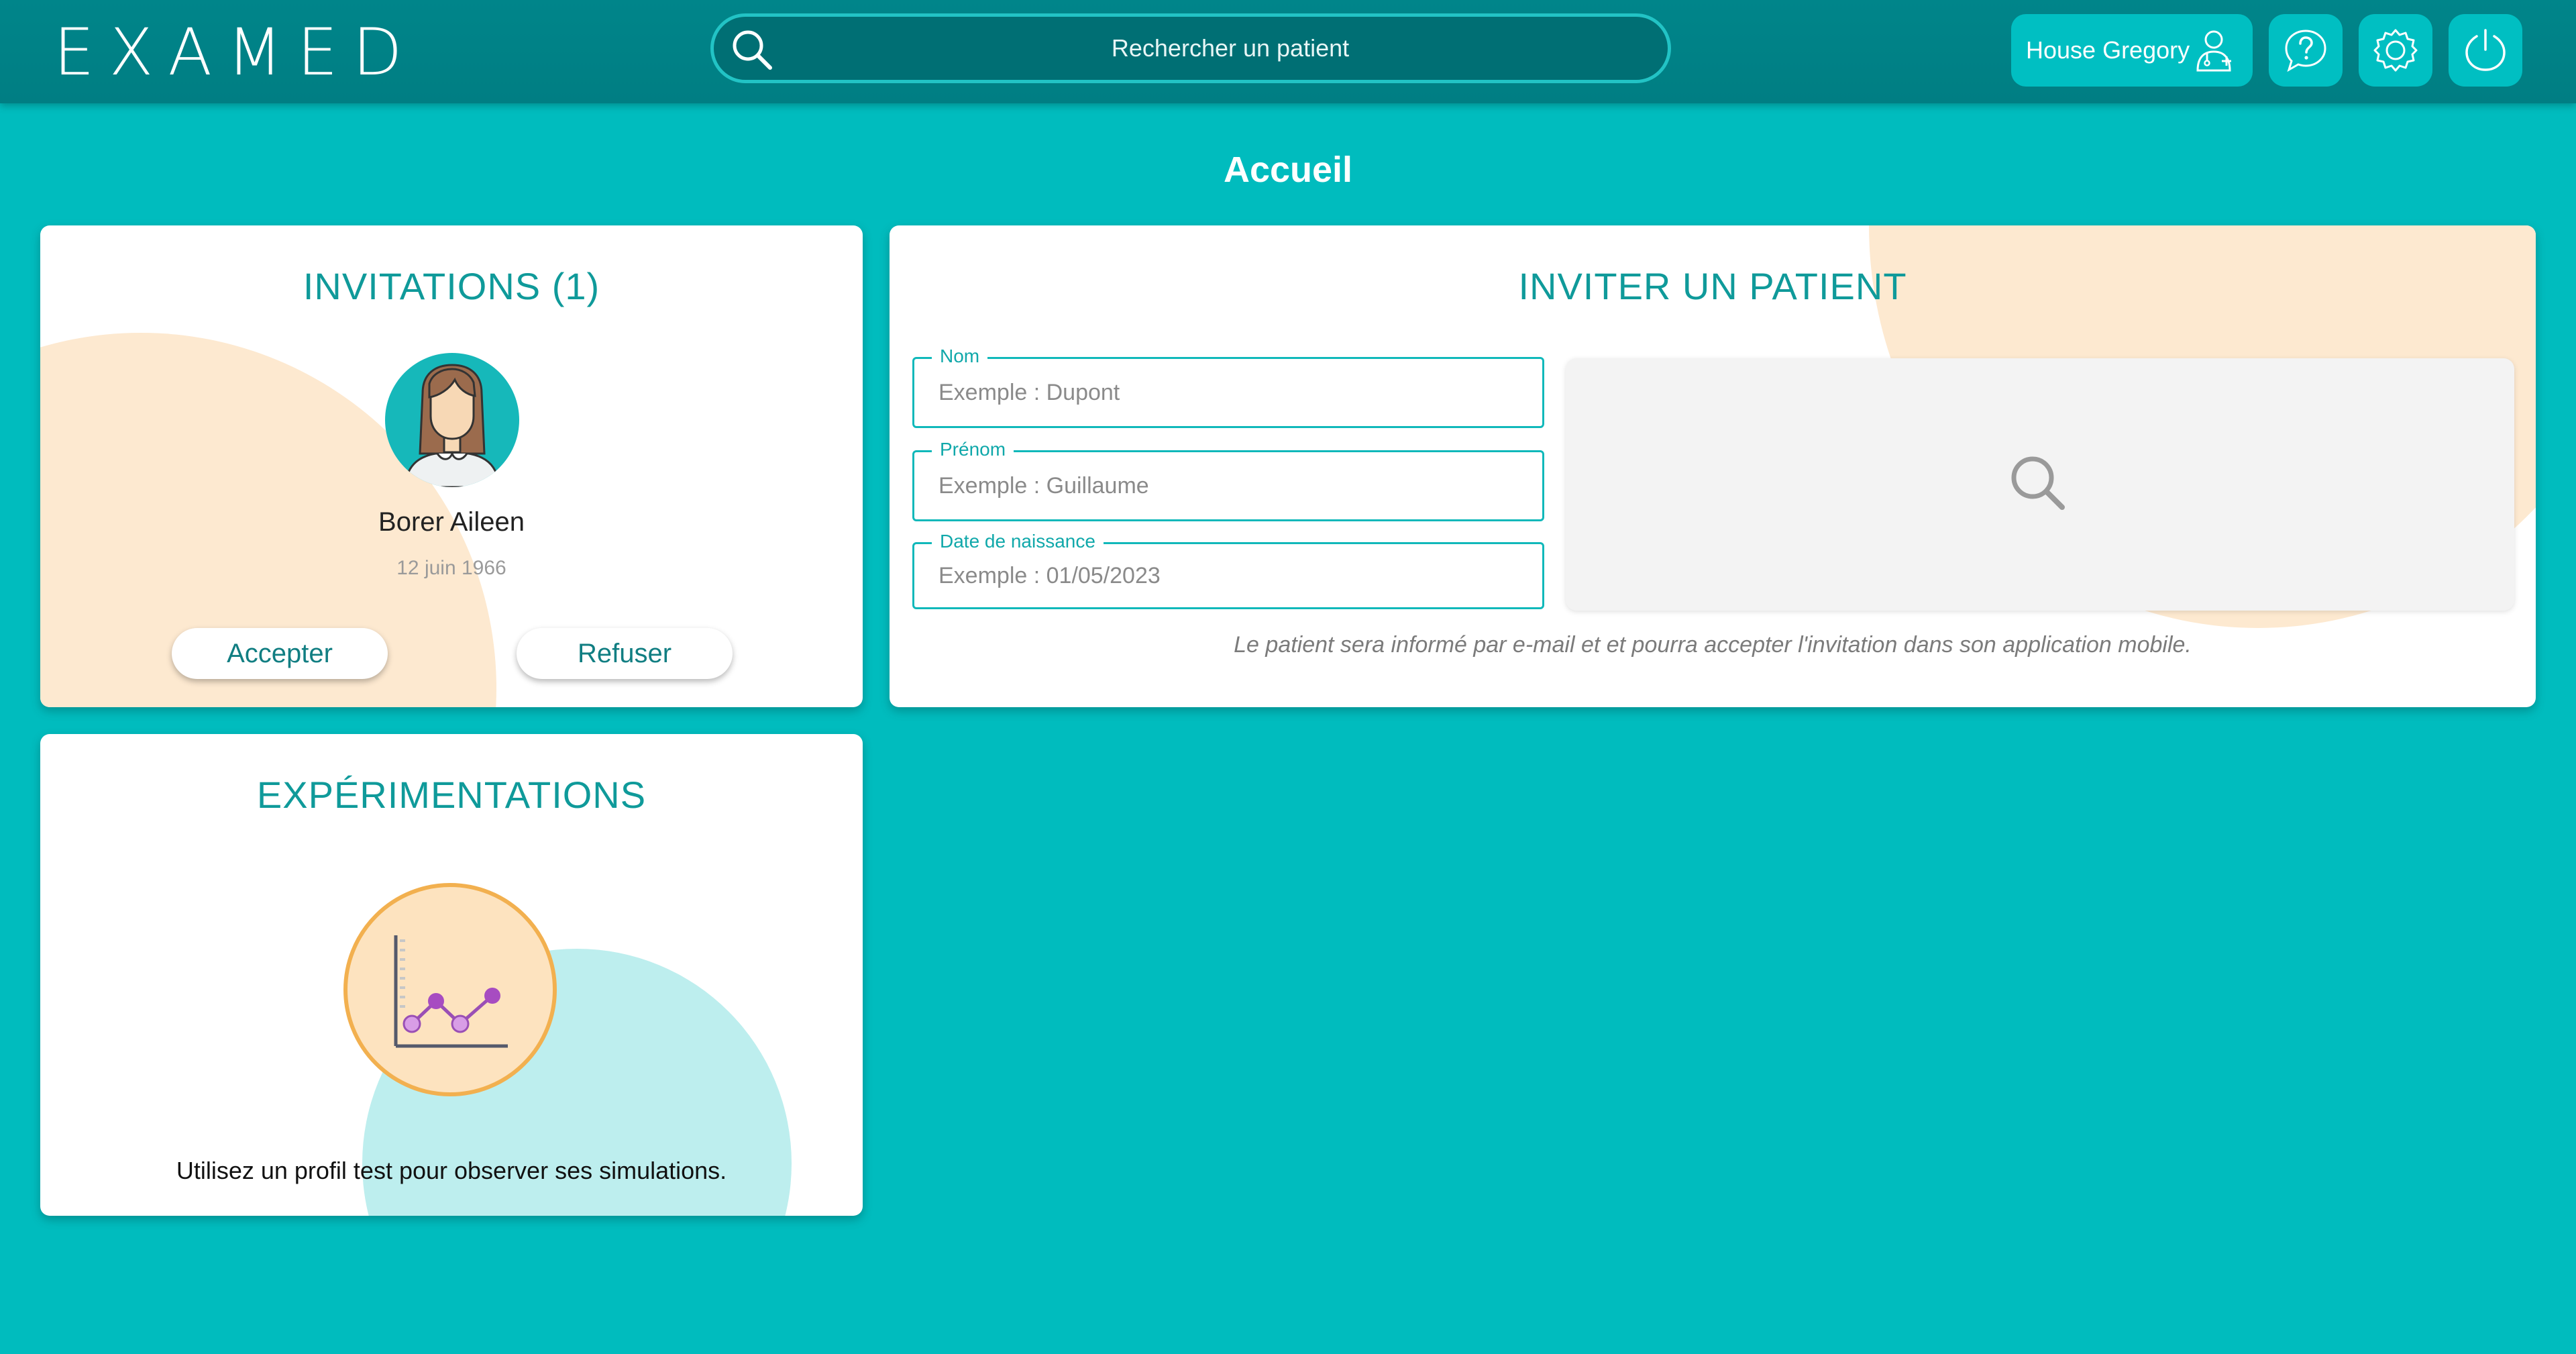 The height and width of the screenshot is (1354, 2576). I want to click on help-button, so click(2306, 51).